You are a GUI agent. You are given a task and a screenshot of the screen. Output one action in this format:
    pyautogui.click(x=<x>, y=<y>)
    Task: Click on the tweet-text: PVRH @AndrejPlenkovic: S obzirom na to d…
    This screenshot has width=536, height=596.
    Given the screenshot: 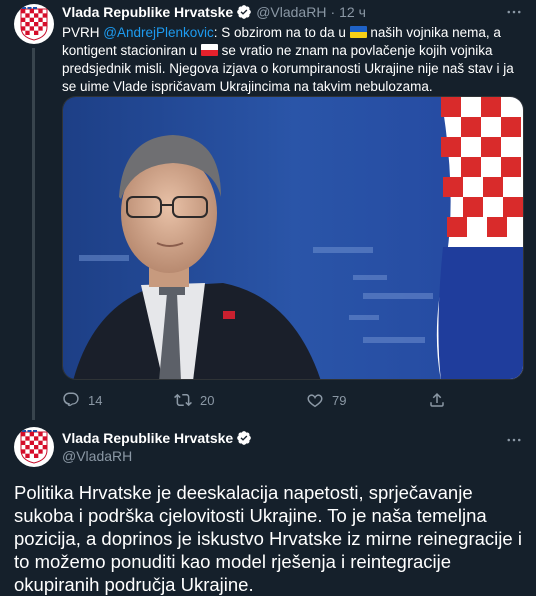 What is the action you would take?
    pyautogui.click(x=293, y=60)
    